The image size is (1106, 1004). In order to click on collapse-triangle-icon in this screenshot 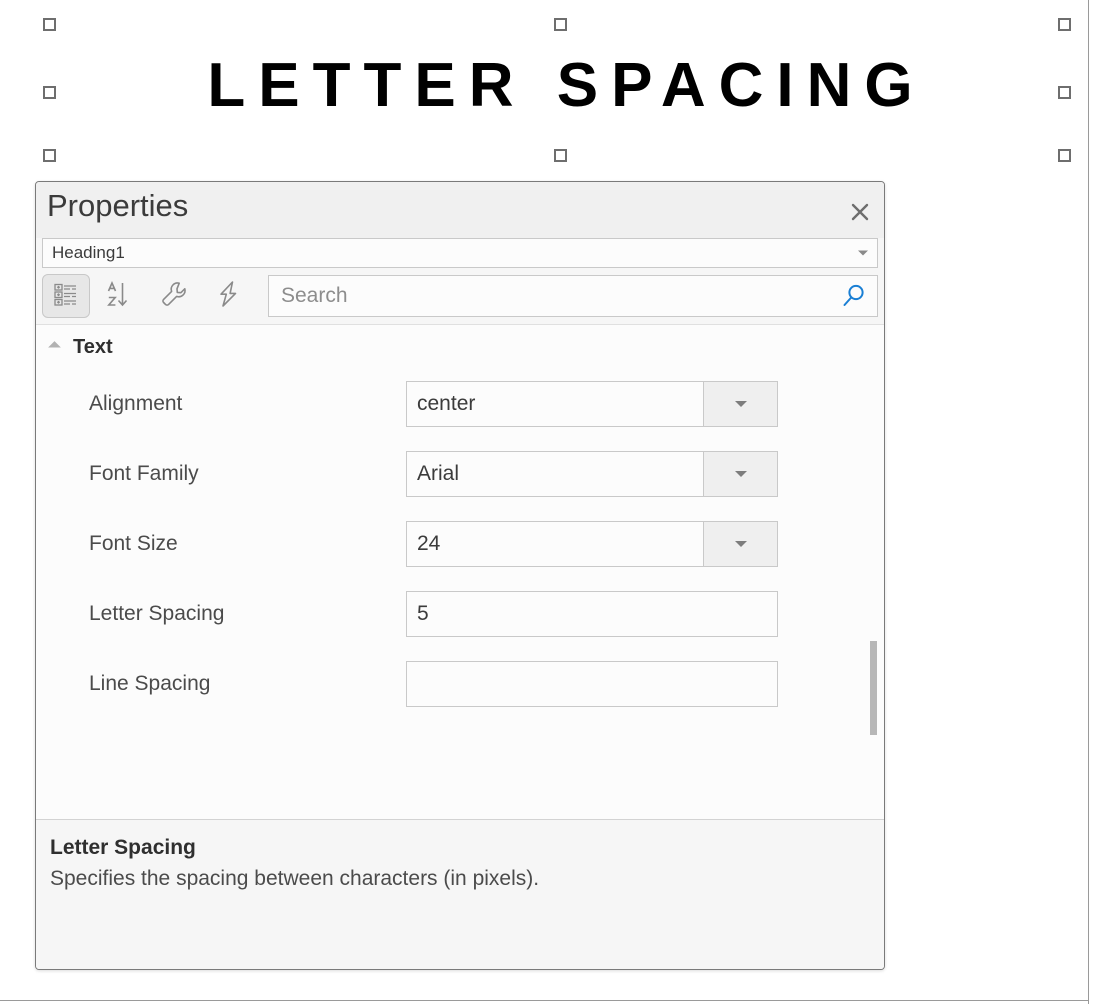, I will do `click(54, 347)`.